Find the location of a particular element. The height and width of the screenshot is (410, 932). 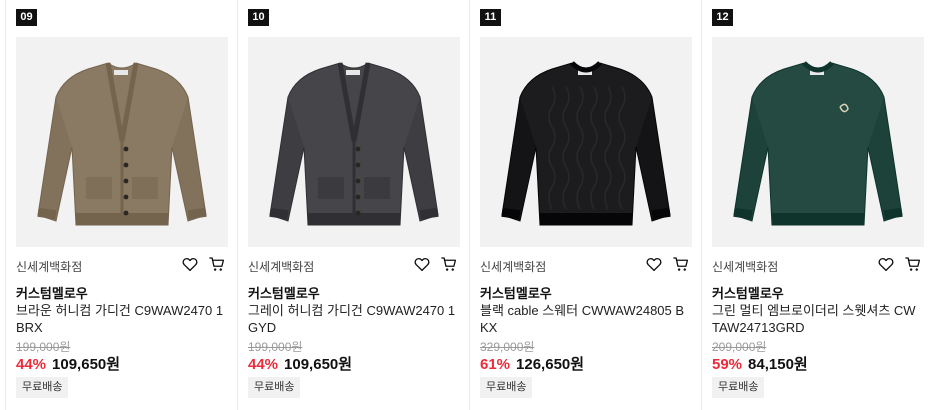

price-row: 61% 126,650원 is located at coordinates (532, 363).